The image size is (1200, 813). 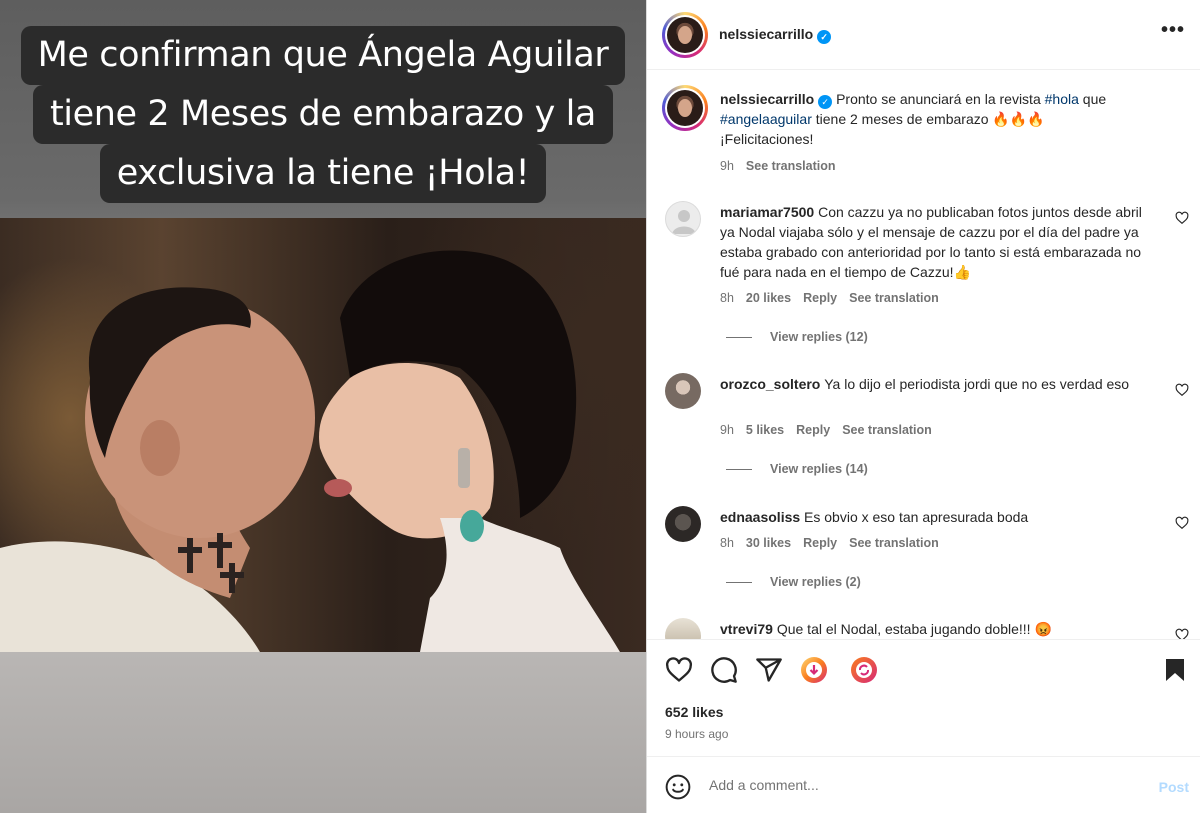 What do you see at coordinates (1173, 30) in the screenshot?
I see `more-options-icon: •••` at bounding box center [1173, 30].